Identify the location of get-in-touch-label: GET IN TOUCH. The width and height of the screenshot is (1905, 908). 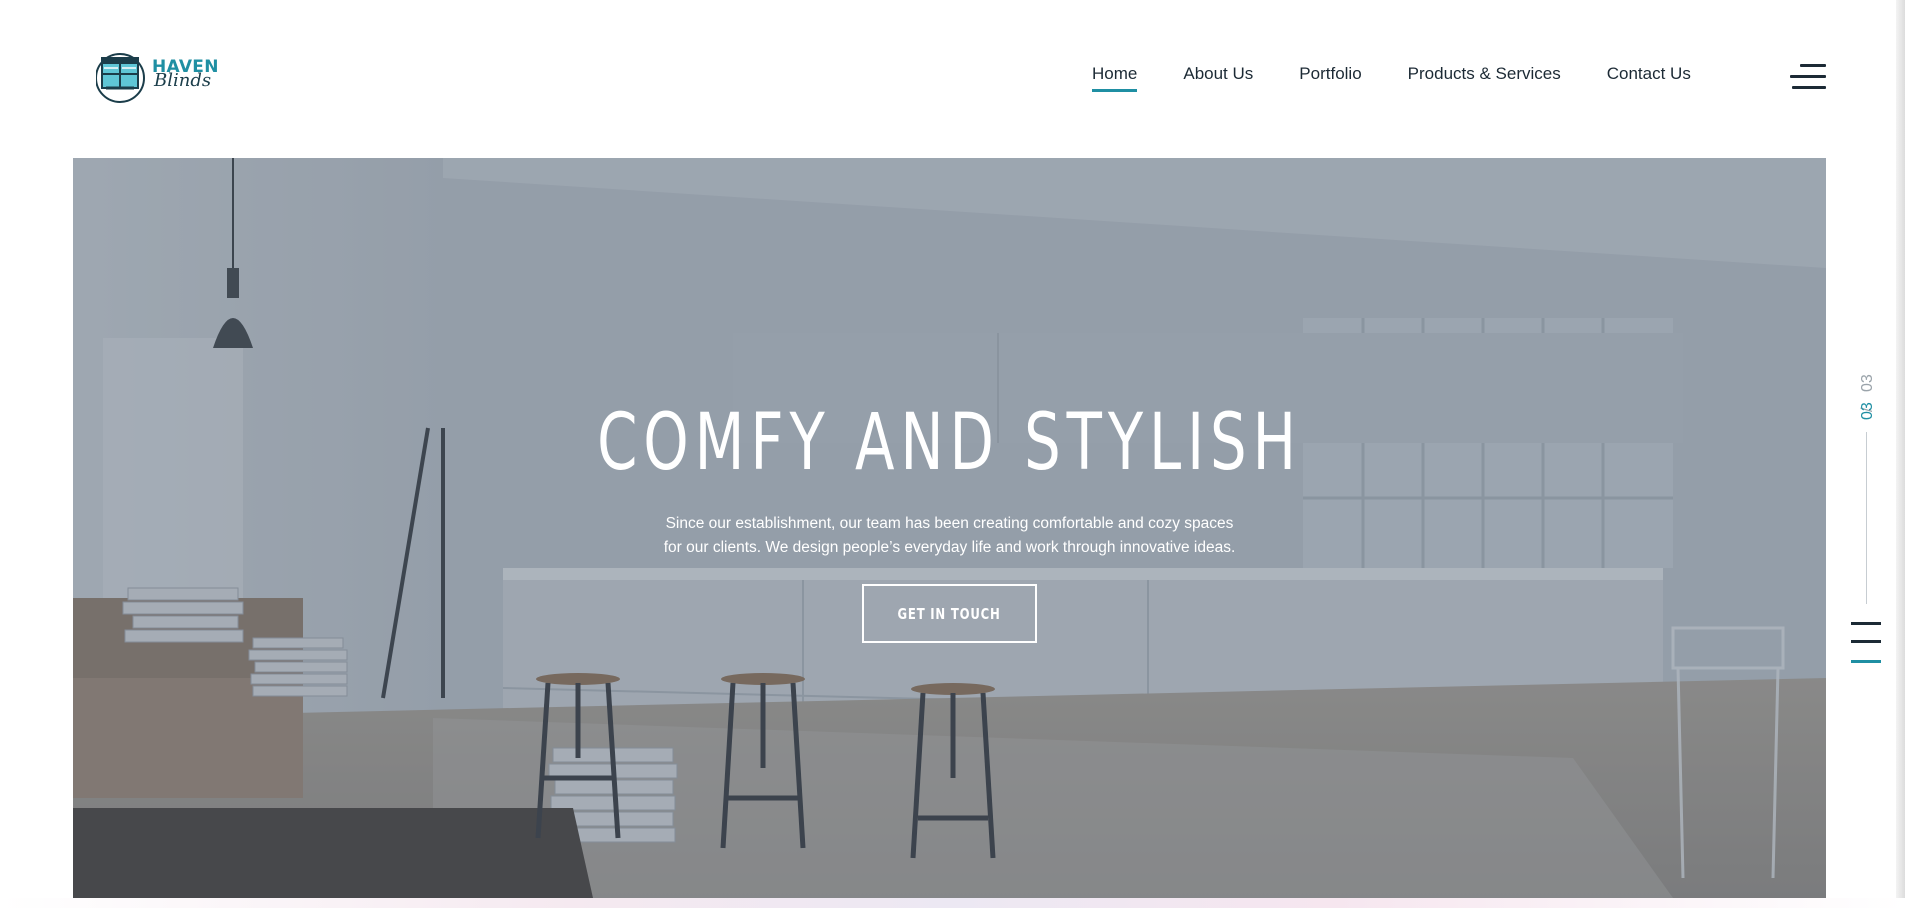
(949, 613).